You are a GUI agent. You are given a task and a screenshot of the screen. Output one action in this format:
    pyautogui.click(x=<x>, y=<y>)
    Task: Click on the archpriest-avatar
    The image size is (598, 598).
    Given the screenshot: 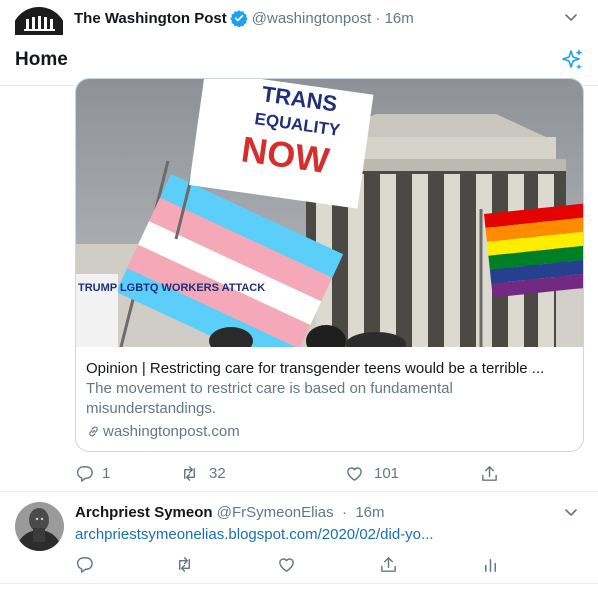 What is the action you would take?
    pyautogui.click(x=39, y=526)
    